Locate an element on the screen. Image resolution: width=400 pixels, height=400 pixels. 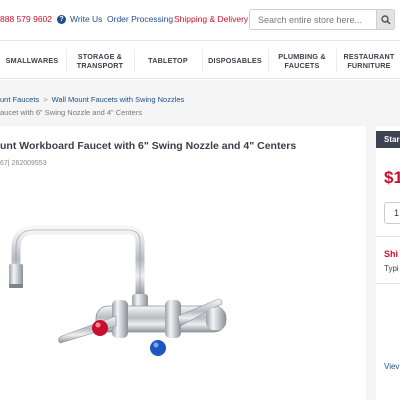
shipping-text: Typi is located at coordinates (391, 268).